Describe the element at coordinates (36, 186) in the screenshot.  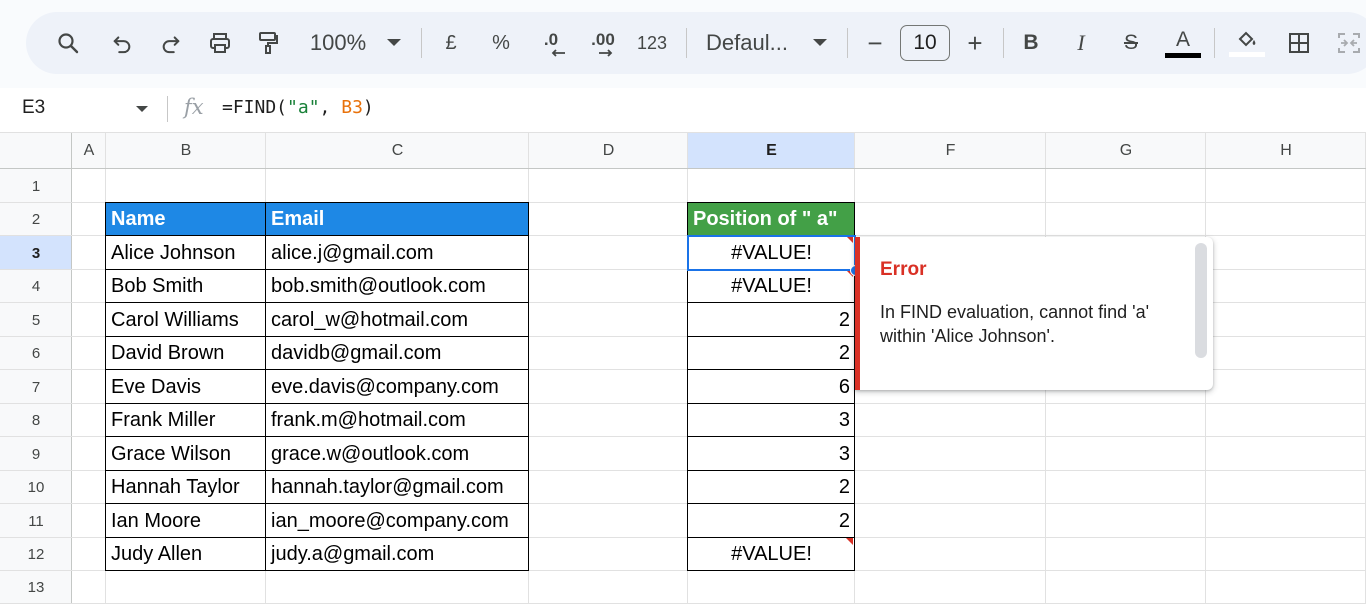
I see `row-header-1: 1` at that location.